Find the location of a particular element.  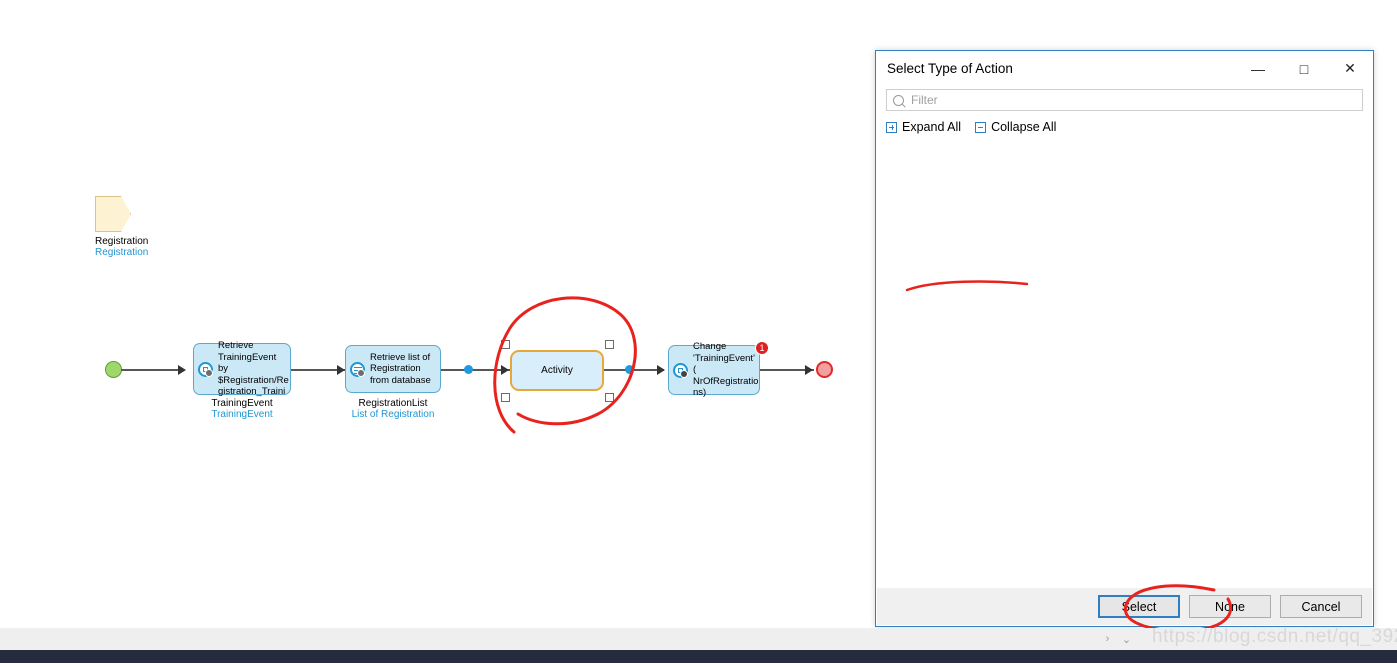

caption-name: TrainingEvent is located at coordinates (242, 403).